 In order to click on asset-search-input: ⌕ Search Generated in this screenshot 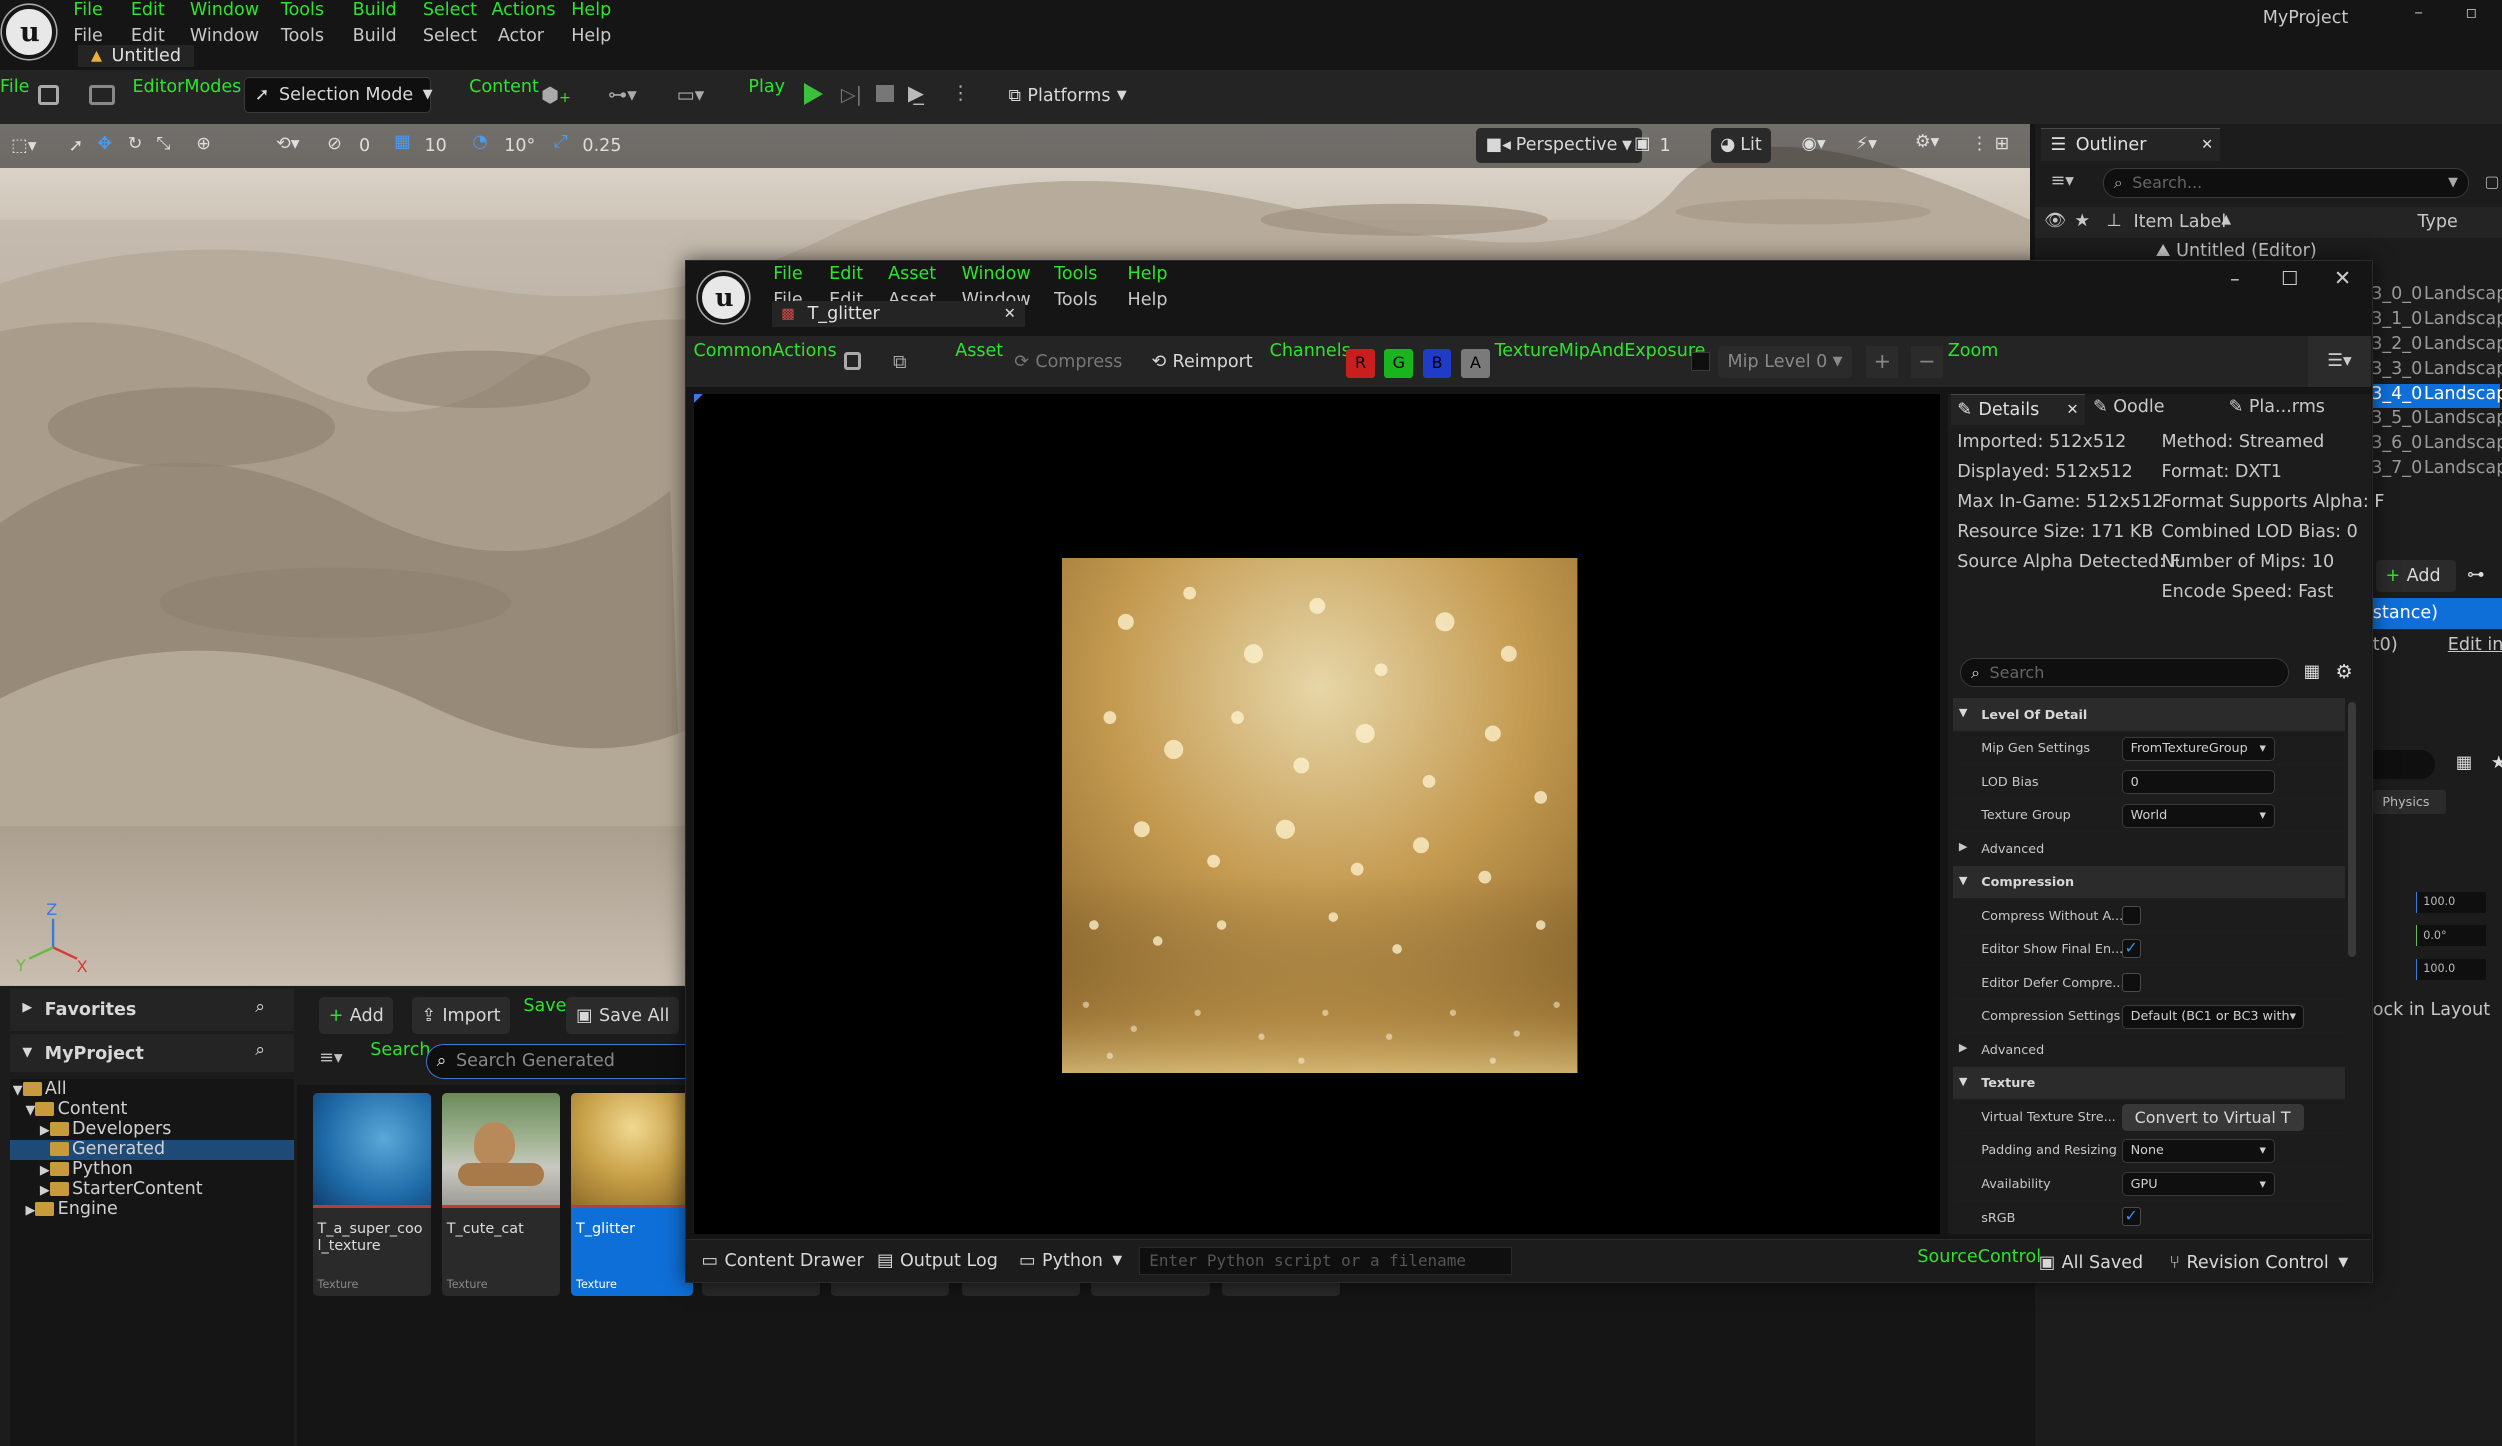, I will do `click(556, 1061)`.